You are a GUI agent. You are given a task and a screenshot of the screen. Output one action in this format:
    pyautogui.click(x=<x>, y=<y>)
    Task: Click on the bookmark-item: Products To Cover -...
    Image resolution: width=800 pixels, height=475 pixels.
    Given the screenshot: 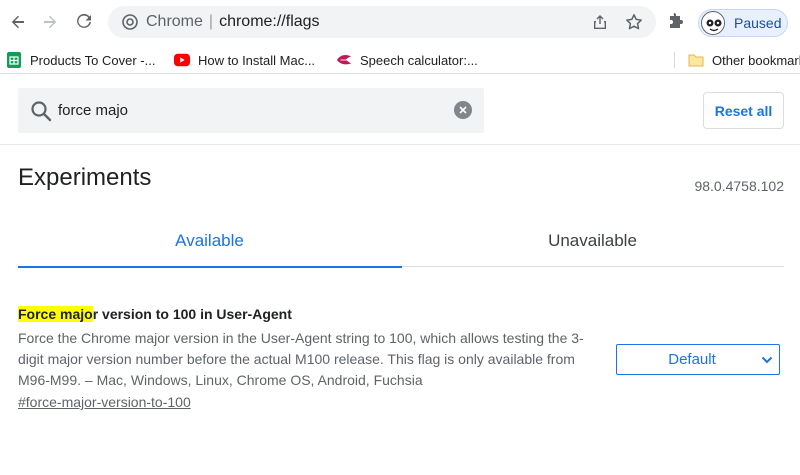 What is the action you would take?
    pyautogui.click(x=80, y=60)
    